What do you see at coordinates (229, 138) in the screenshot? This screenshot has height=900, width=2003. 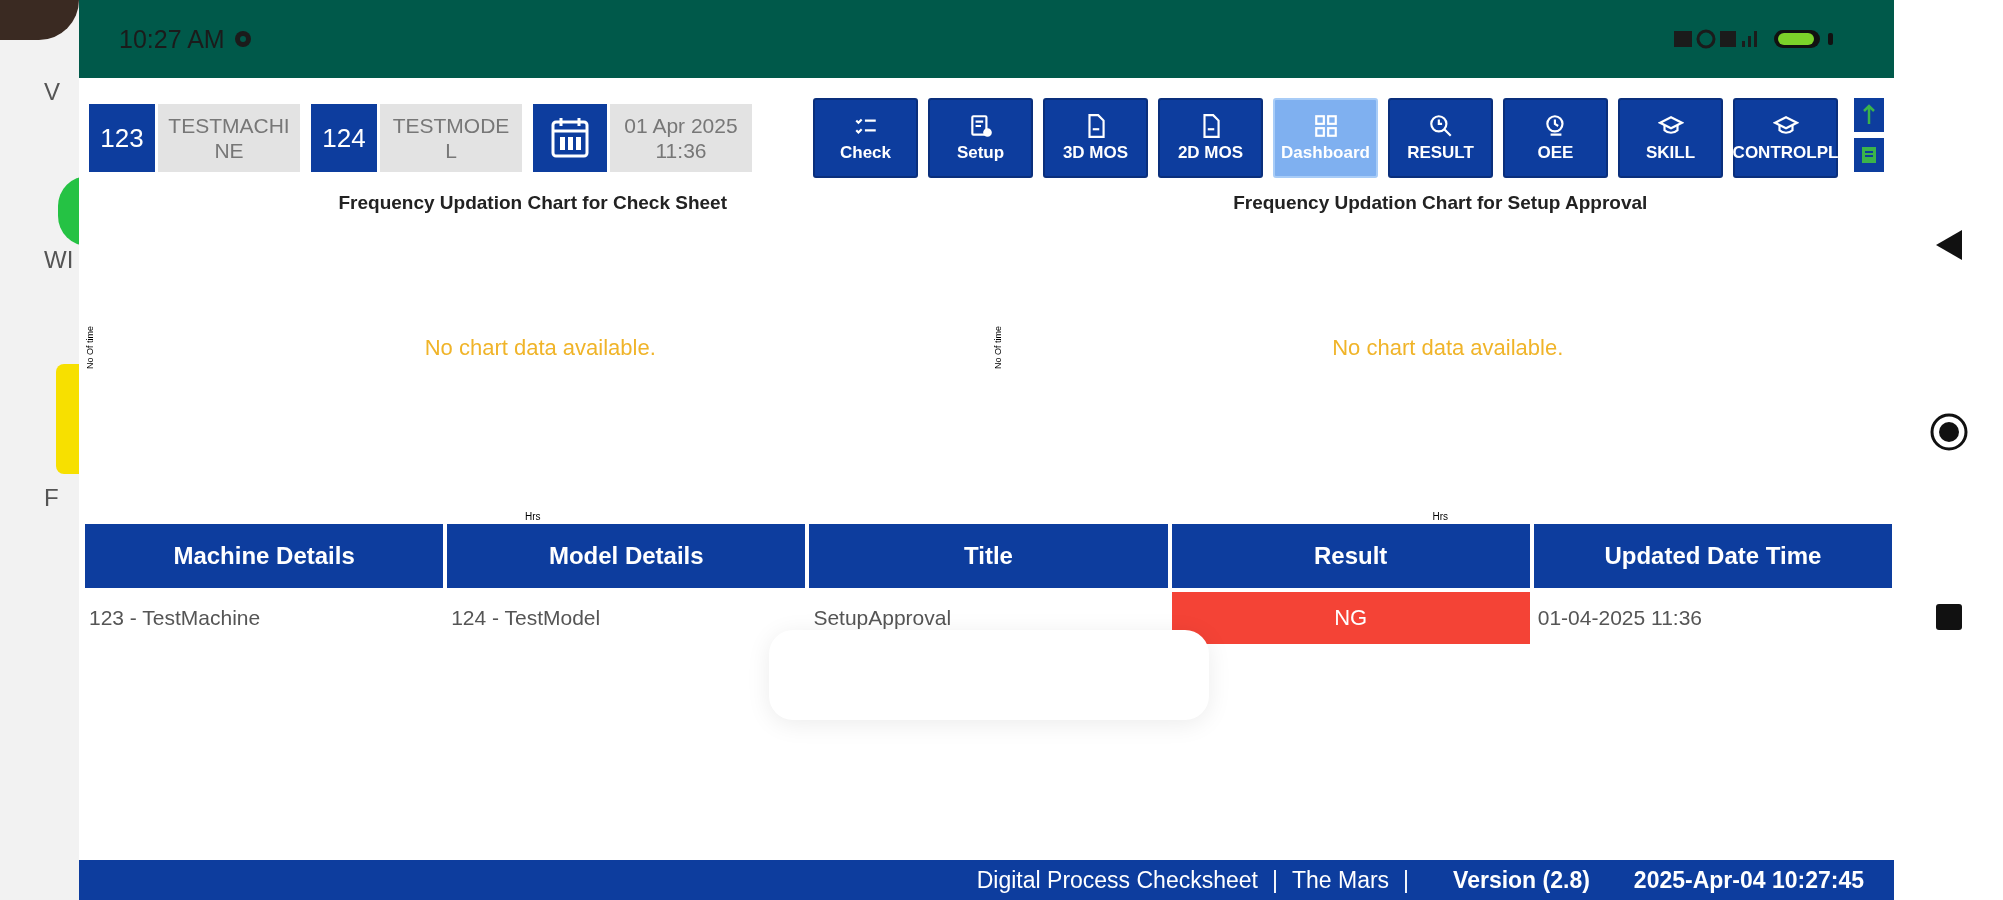 I see `machine-name: TESTMACHINE` at bounding box center [229, 138].